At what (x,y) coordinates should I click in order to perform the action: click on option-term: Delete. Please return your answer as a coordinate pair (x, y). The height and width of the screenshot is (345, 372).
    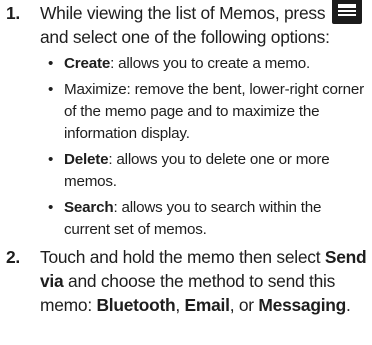
    Looking at the image, I should click on (86, 159).